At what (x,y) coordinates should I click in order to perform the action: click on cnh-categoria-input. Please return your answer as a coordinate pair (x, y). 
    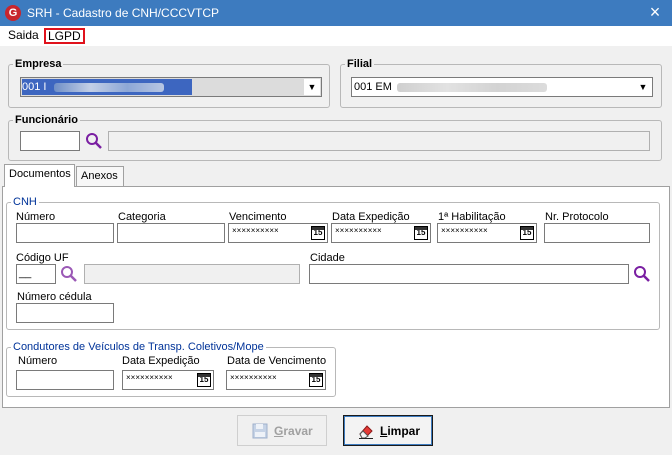
    Looking at the image, I should click on (171, 233).